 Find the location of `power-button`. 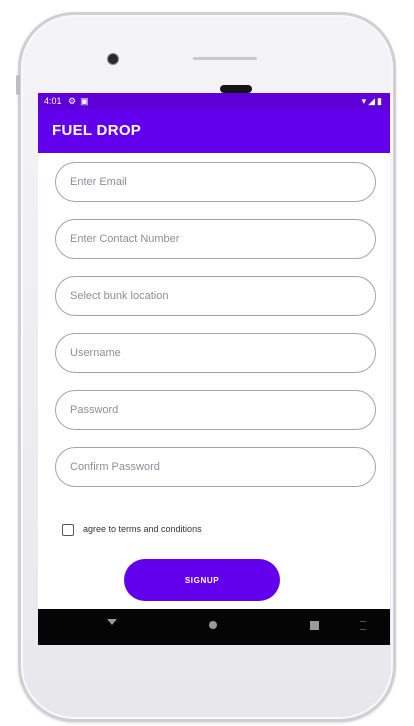

power-button is located at coordinates (18, 85).